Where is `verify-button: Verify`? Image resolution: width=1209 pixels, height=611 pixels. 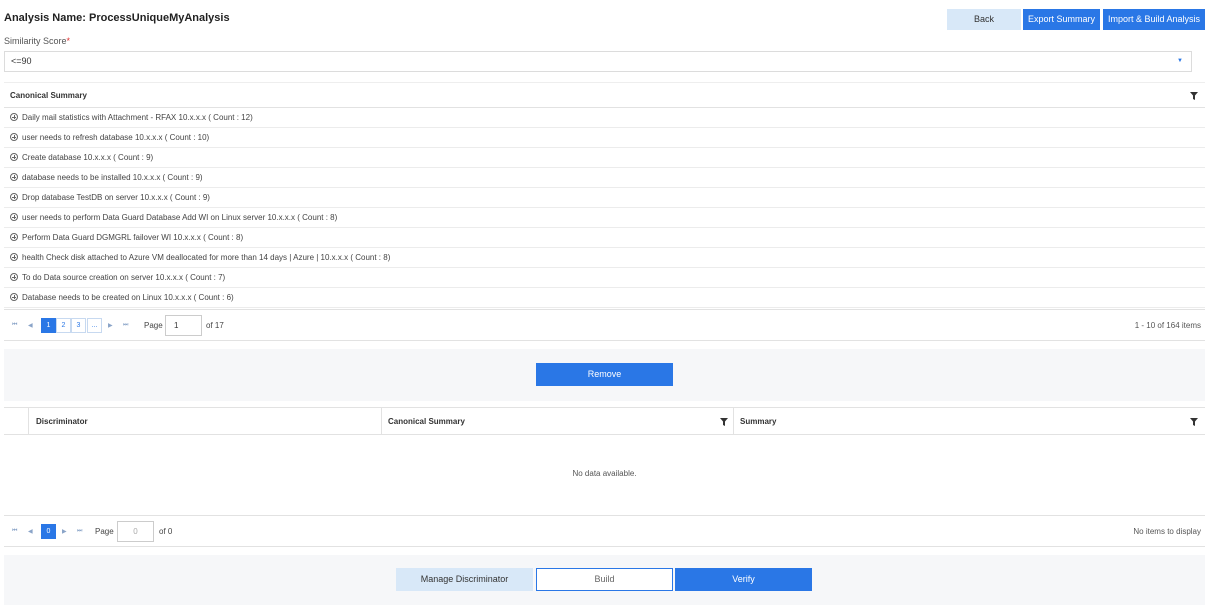
verify-button: Verify is located at coordinates (743, 579).